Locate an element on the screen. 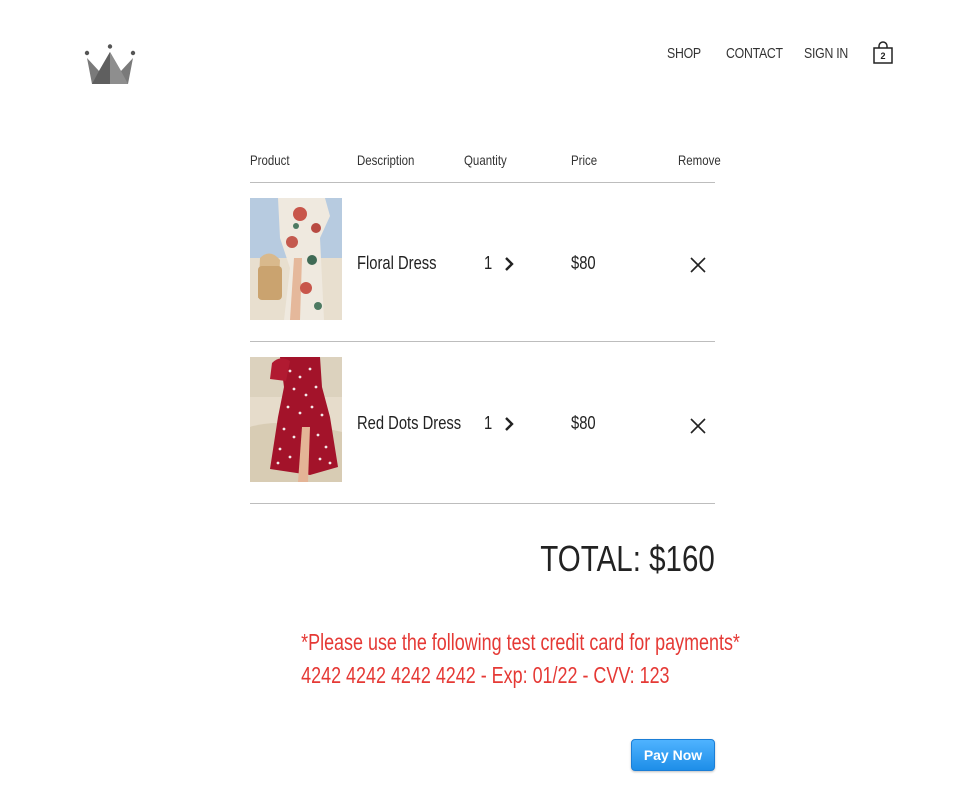  cart-total: TOTAL: $160 is located at coordinates (627, 558).